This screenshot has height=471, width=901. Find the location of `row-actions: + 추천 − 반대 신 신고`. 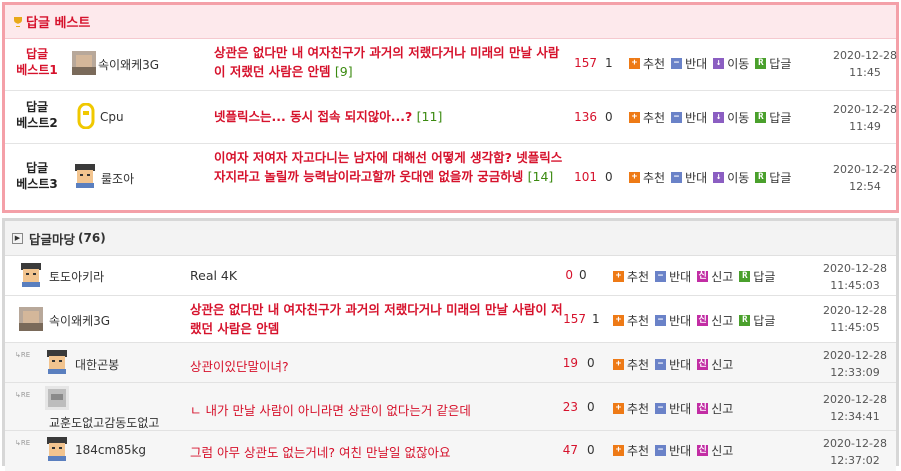

row-actions: + 추천 − 반대 신 신고 is located at coordinates (676, 450).